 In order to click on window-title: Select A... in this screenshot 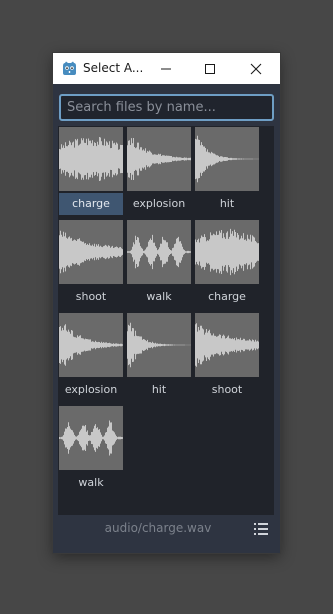, I will do `click(113, 68)`.